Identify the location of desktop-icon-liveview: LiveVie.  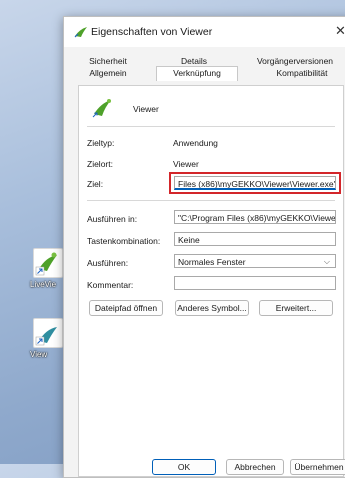
(48, 268).